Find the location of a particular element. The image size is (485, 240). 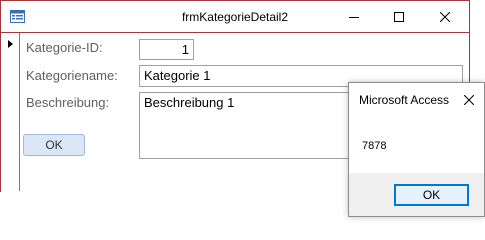

description-label: Beschreibung: is located at coordinates (68, 102).